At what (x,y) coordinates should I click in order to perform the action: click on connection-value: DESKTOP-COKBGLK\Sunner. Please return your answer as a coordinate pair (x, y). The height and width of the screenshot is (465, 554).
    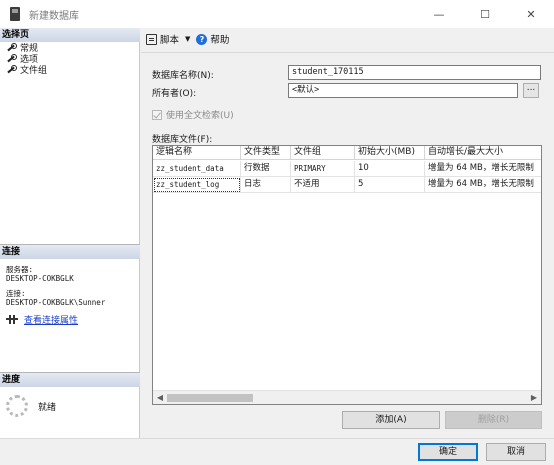
    Looking at the image, I should click on (56, 302).